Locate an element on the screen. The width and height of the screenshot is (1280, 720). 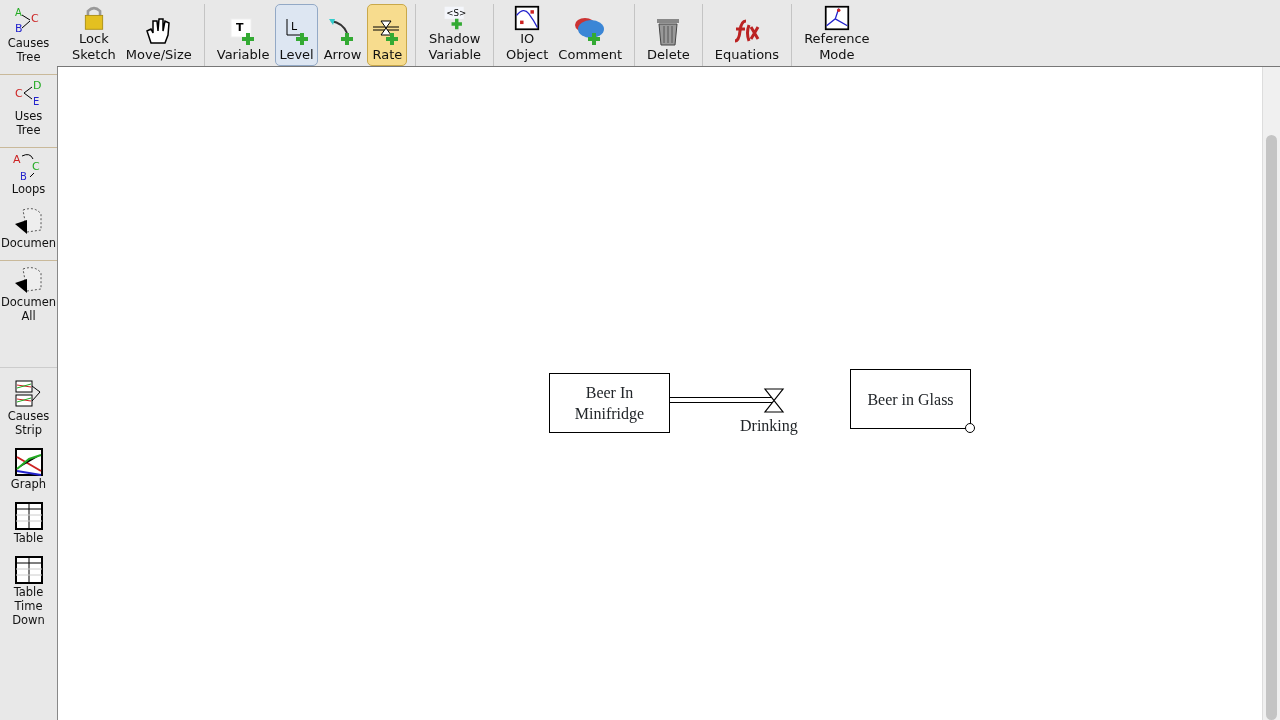
toolbar-tool-button: Delete is located at coordinates (668, 35).